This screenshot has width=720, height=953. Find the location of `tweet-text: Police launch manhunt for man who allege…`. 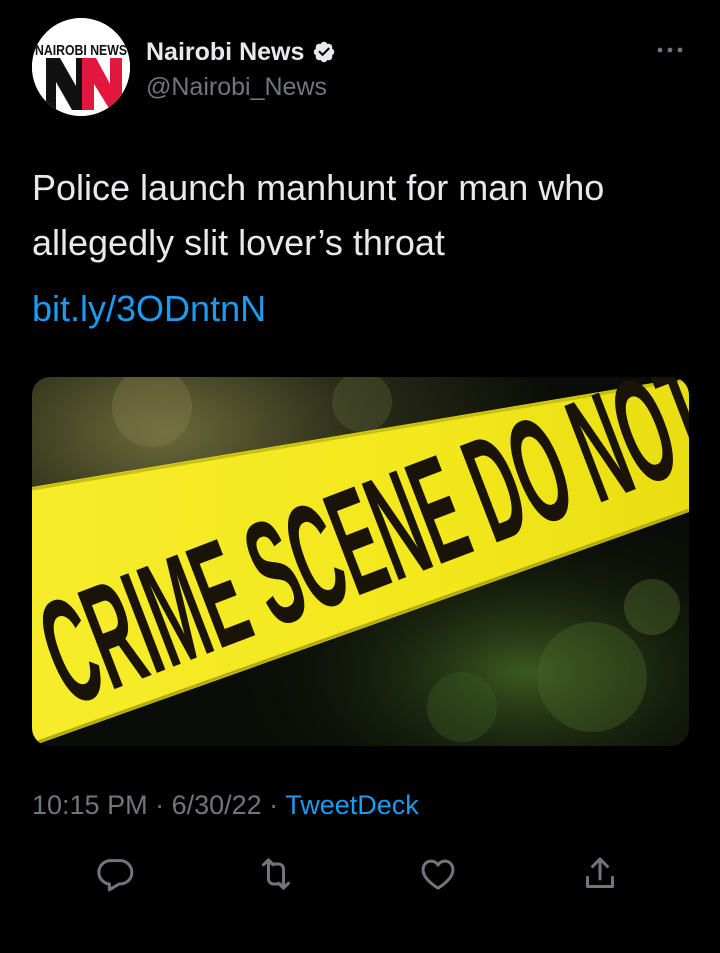

tweet-text: Police launch manhunt for man who allege… is located at coordinates (318, 215).